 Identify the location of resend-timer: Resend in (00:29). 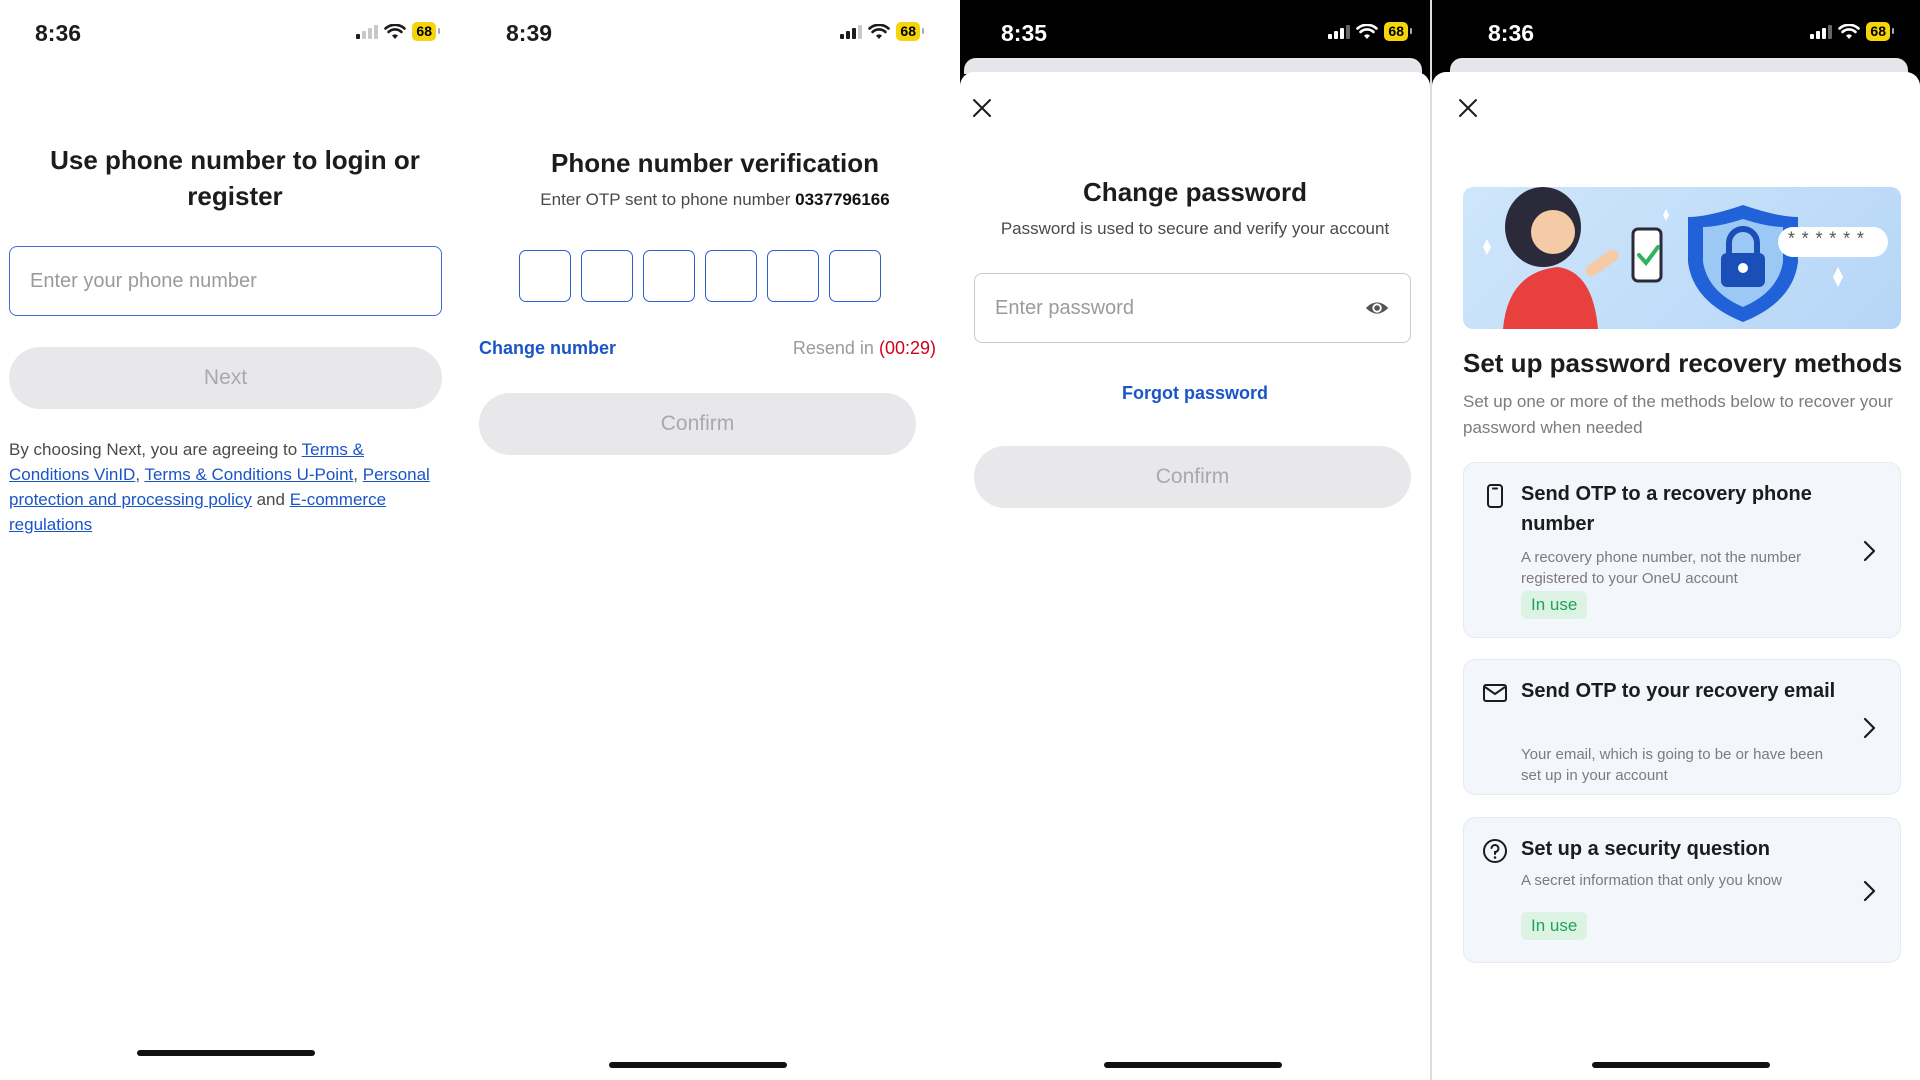
(864, 348).